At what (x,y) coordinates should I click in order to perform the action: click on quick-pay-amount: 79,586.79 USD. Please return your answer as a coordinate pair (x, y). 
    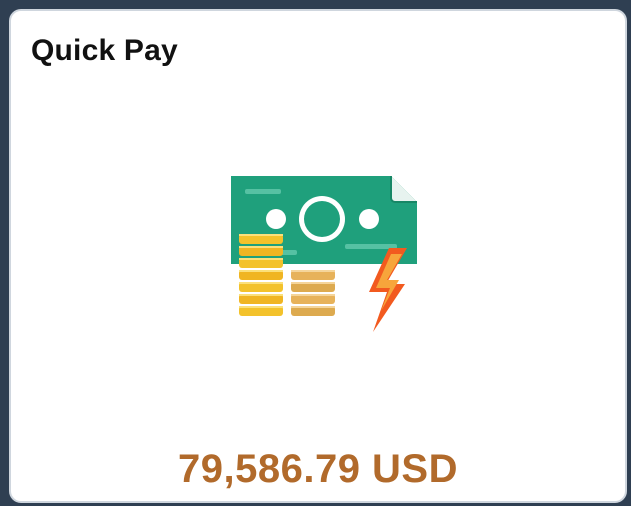
    Looking at the image, I should click on (317, 469).